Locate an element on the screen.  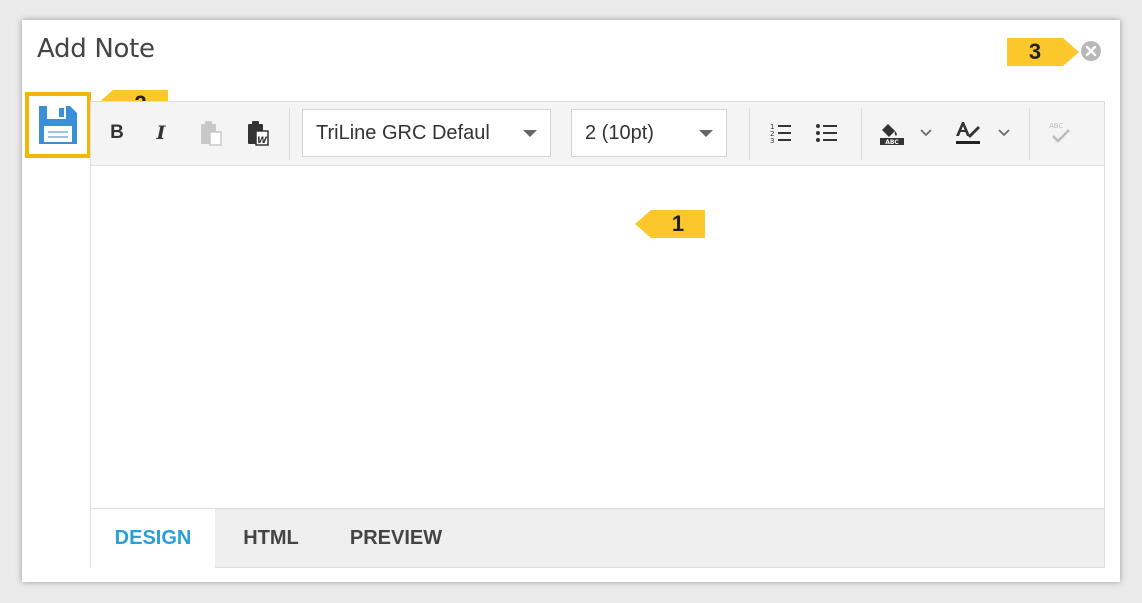
spellcheck-icon: ABC is located at coordinates (1059, 132).